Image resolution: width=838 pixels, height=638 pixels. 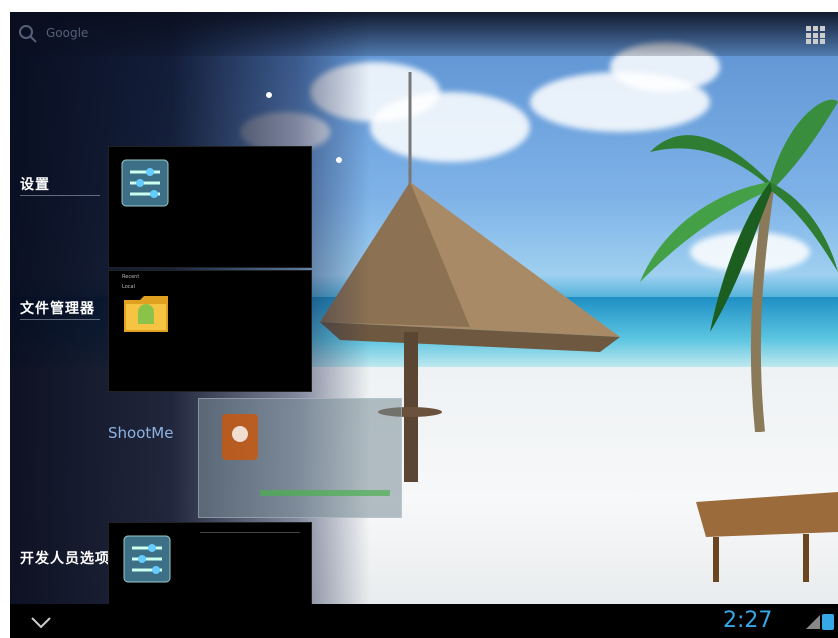 What do you see at coordinates (813, 622) in the screenshot?
I see `signal-icon` at bounding box center [813, 622].